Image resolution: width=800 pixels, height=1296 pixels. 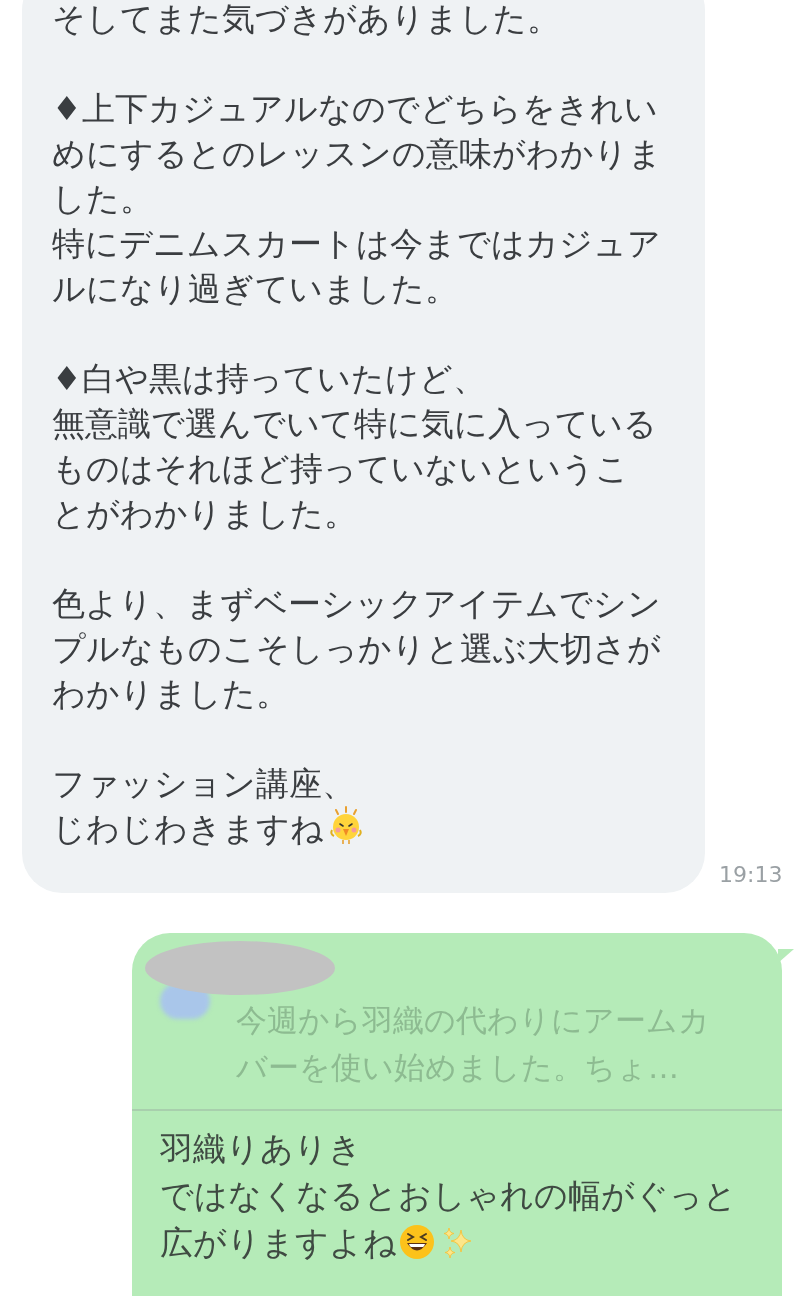 What do you see at coordinates (449, 1219) in the screenshot?
I see `message-text: ではなくなるとおしゃれの幅がぐっと広がりますよね` at bounding box center [449, 1219].